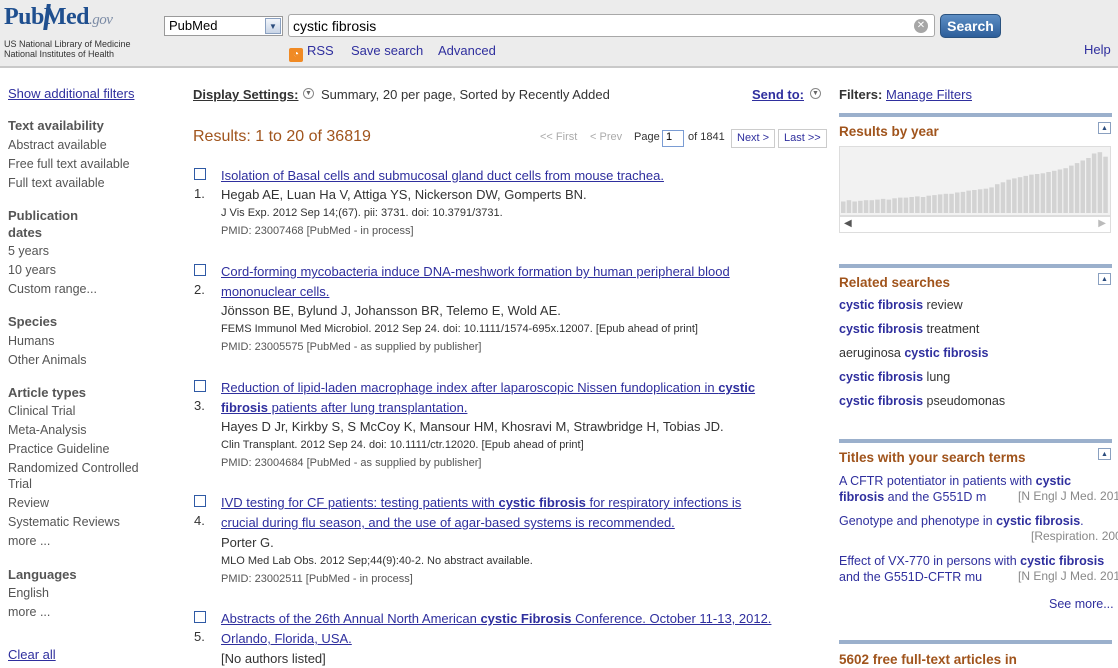  What do you see at coordinates (922, 401) in the screenshot?
I see `related-search-link: cystic fibrosis pseudomonas` at bounding box center [922, 401].